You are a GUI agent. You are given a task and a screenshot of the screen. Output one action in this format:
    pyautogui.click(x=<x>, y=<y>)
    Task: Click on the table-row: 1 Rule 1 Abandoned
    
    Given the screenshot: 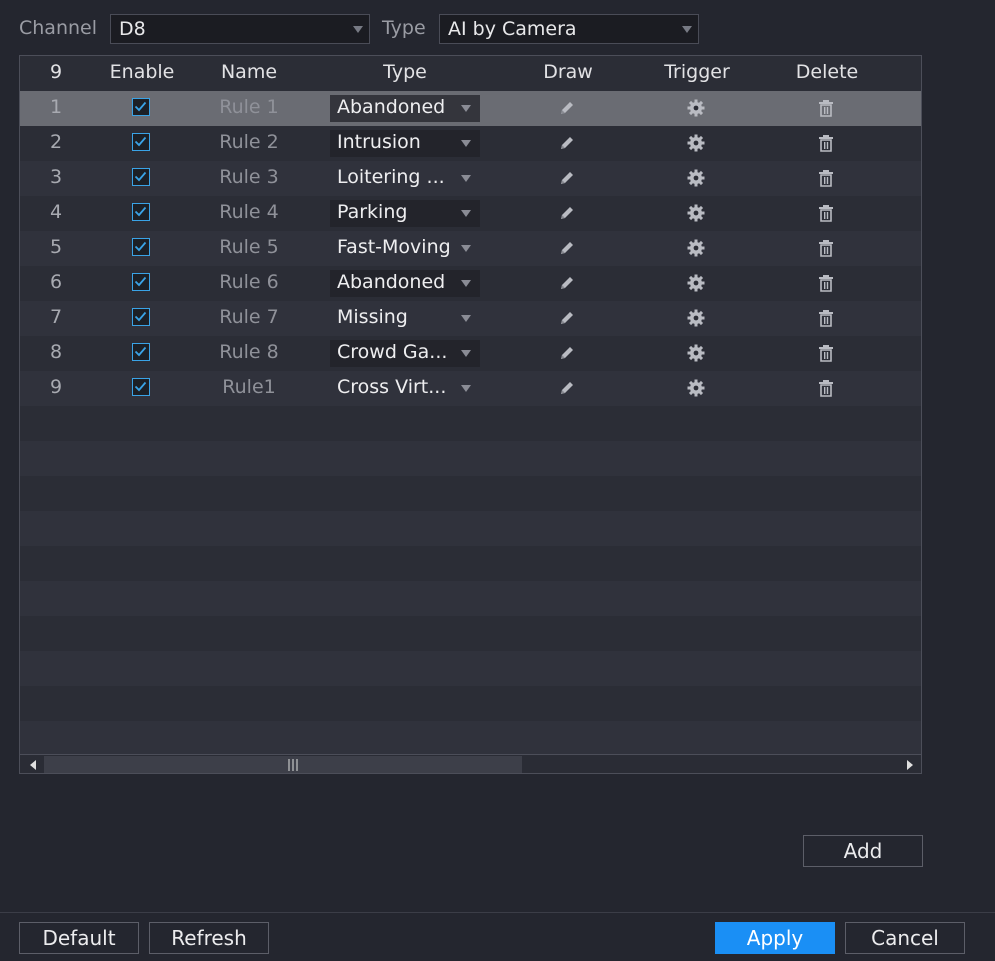 What is the action you would take?
    pyautogui.click(x=470, y=108)
    